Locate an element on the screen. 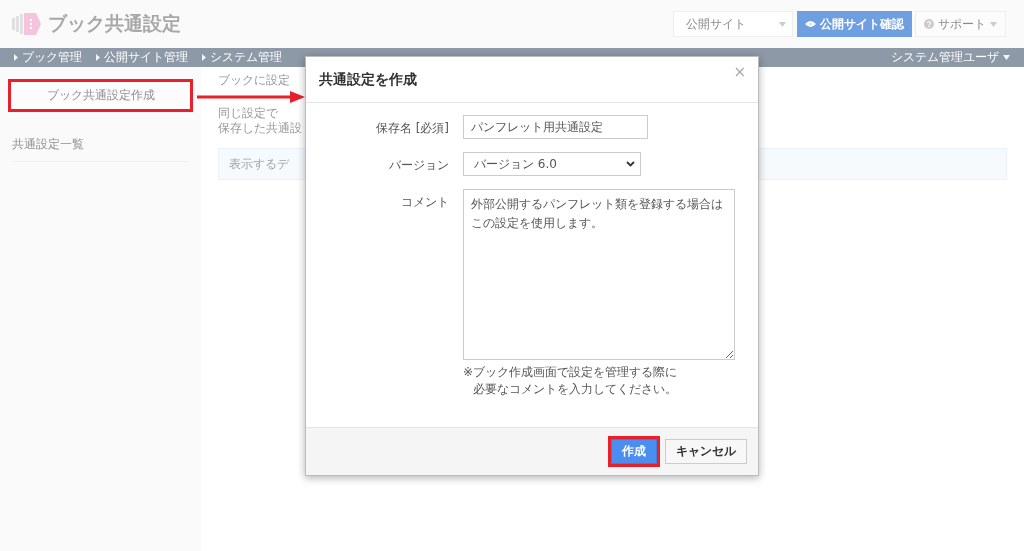 The width and height of the screenshot is (1024, 551). hint-text: ※ブック作成画面で設定を管理する際に is located at coordinates (570, 372).